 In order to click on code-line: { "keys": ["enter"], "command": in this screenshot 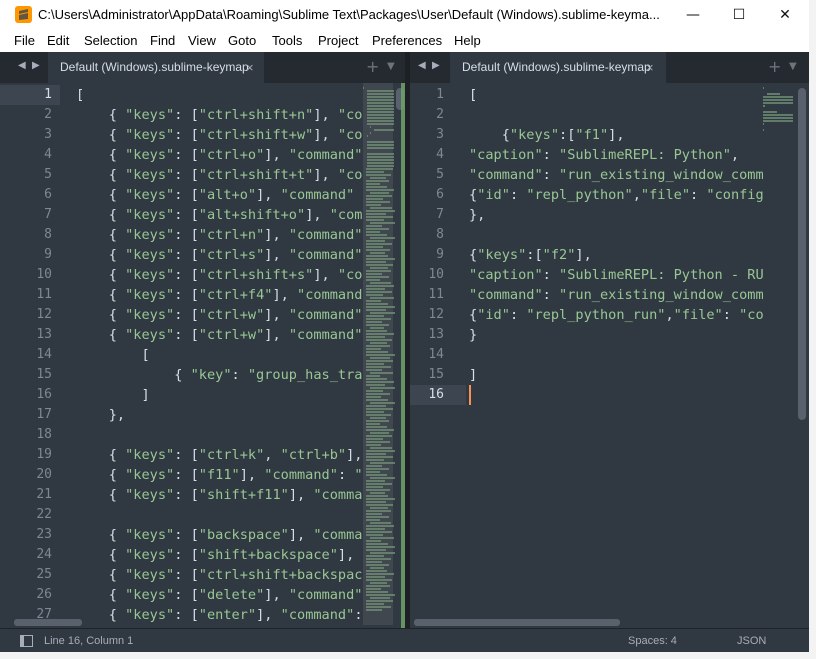, I will do `click(219, 615)`.